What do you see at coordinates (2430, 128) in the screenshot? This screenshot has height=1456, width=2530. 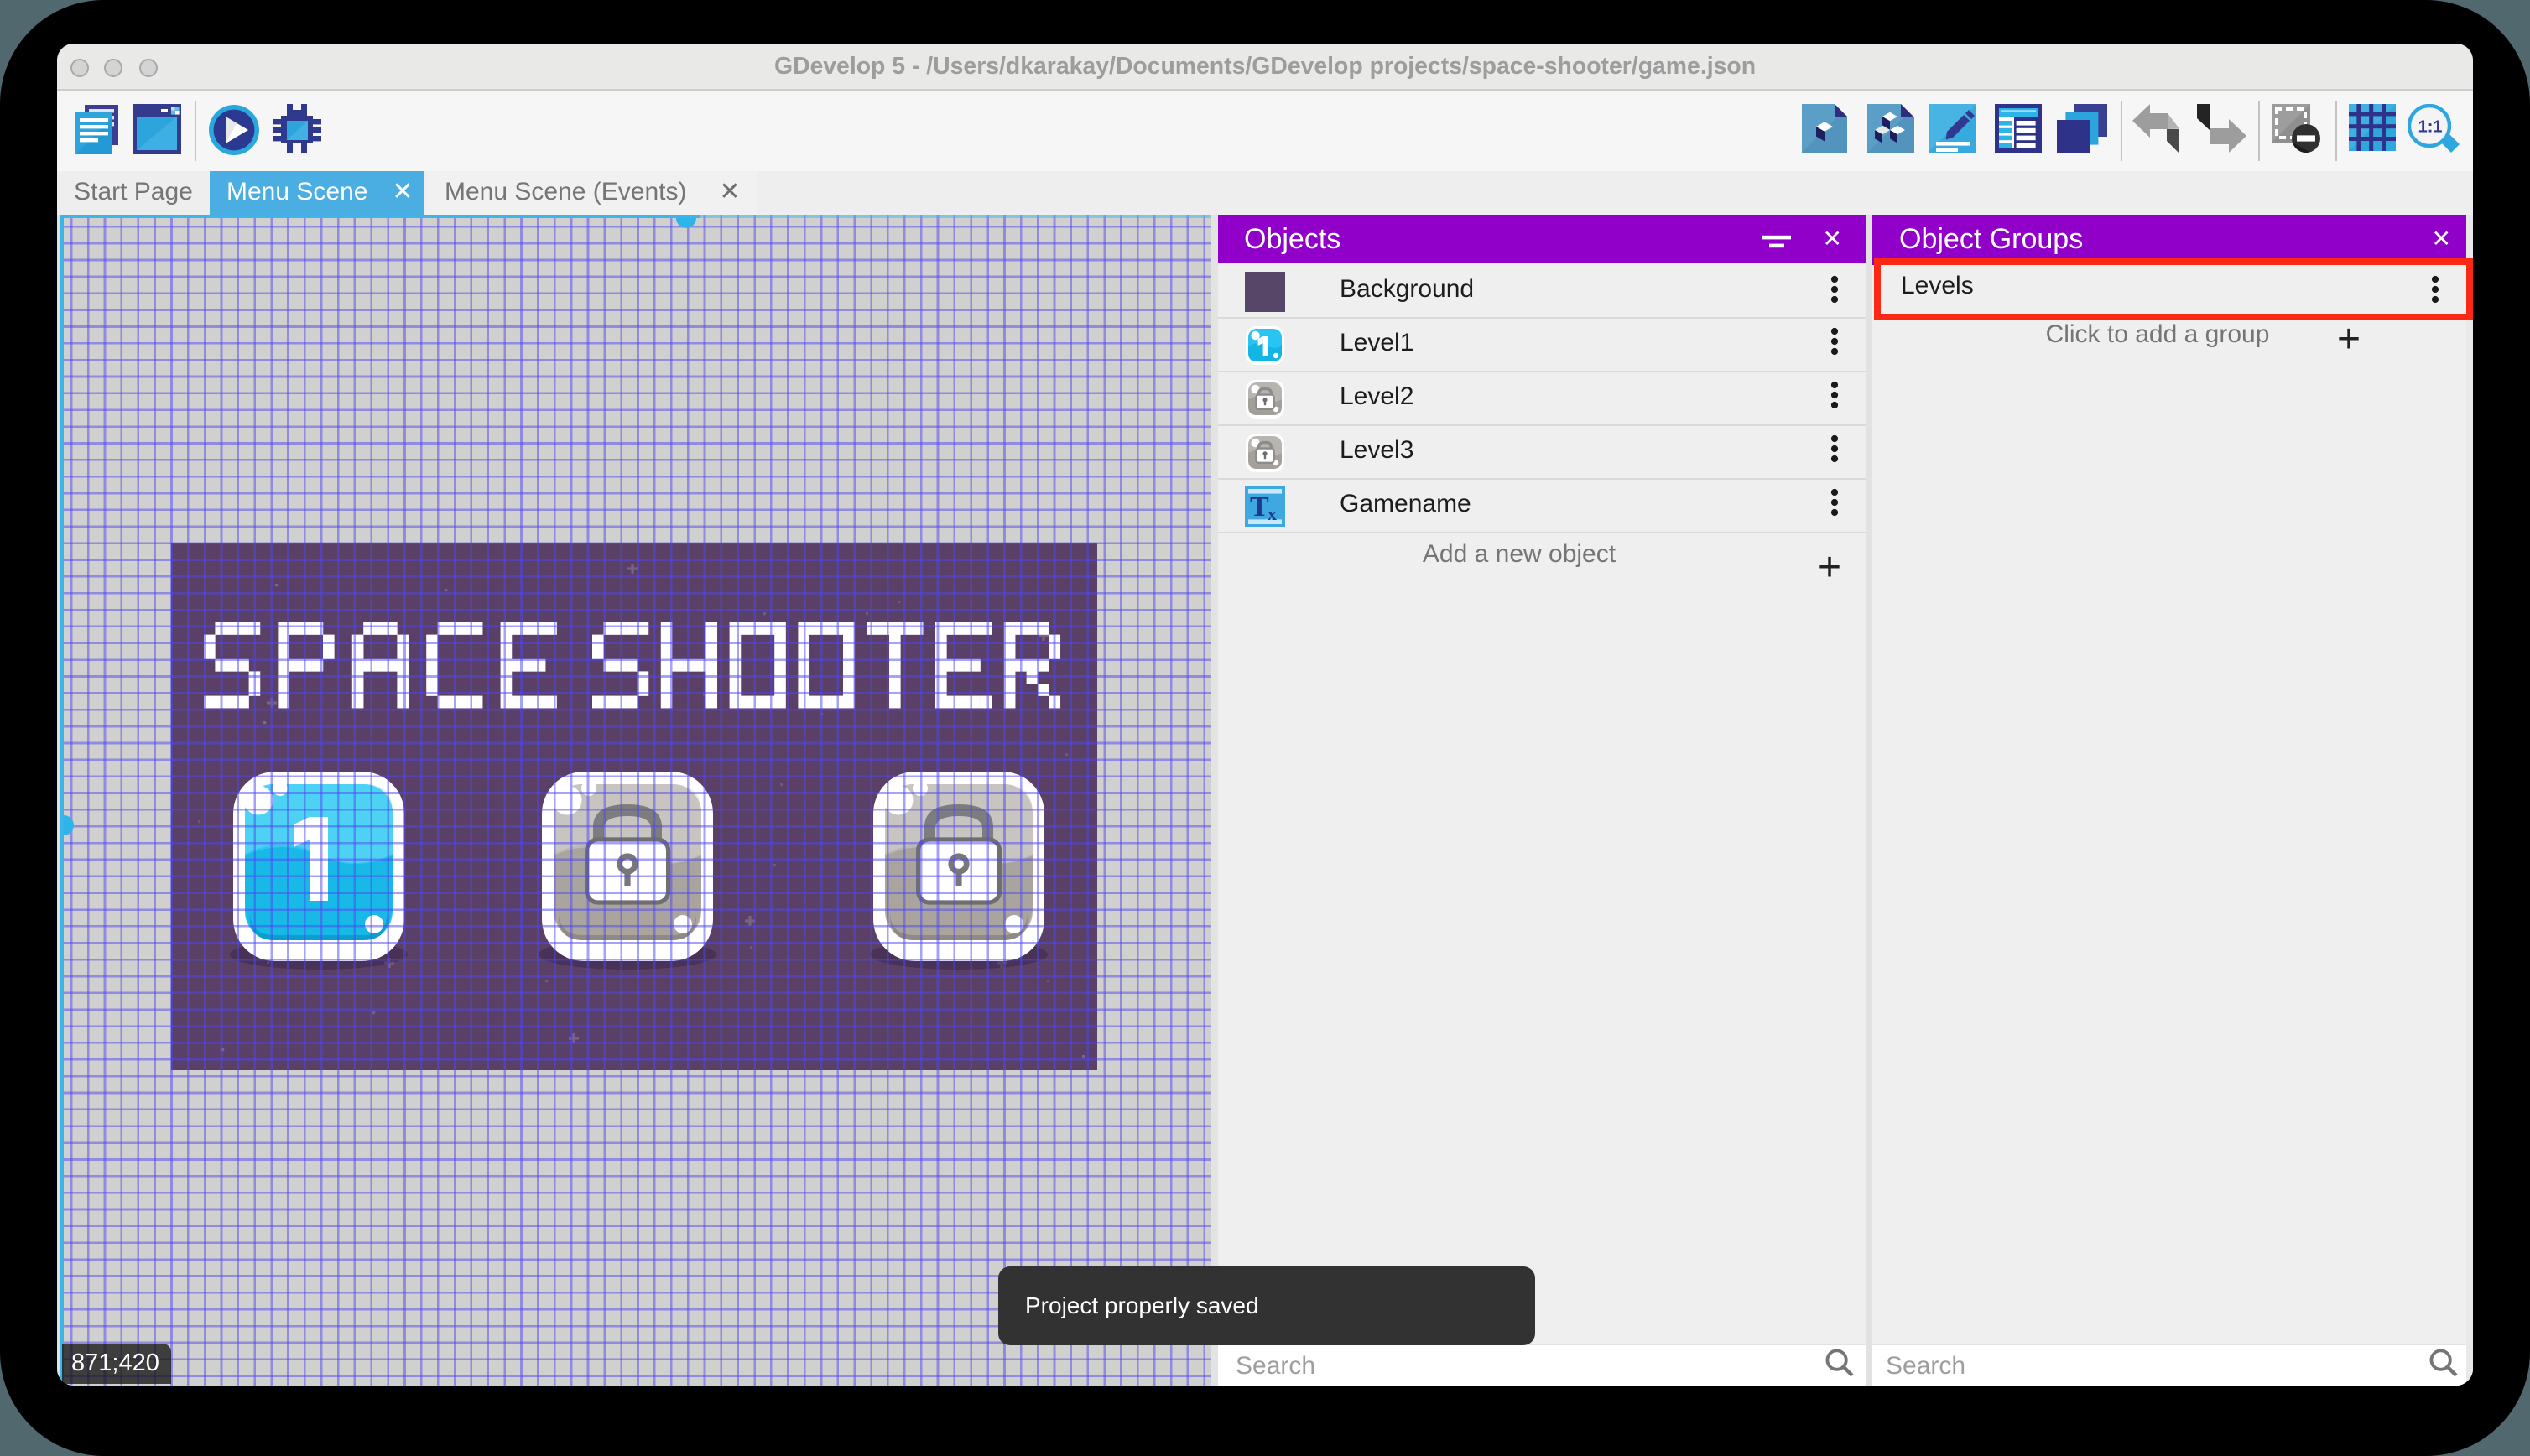 I see `svg-text: 1:1` at bounding box center [2430, 128].